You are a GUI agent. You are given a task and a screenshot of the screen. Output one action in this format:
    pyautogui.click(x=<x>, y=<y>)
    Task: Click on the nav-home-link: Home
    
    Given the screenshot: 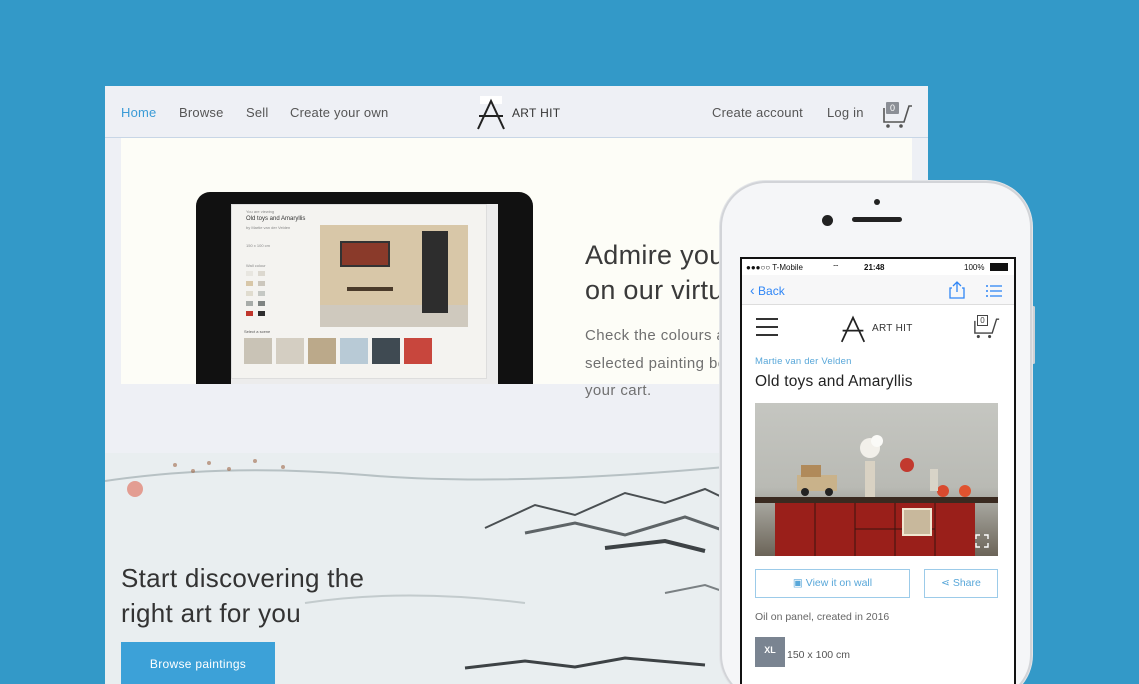 What is the action you would take?
    pyautogui.click(x=138, y=112)
    